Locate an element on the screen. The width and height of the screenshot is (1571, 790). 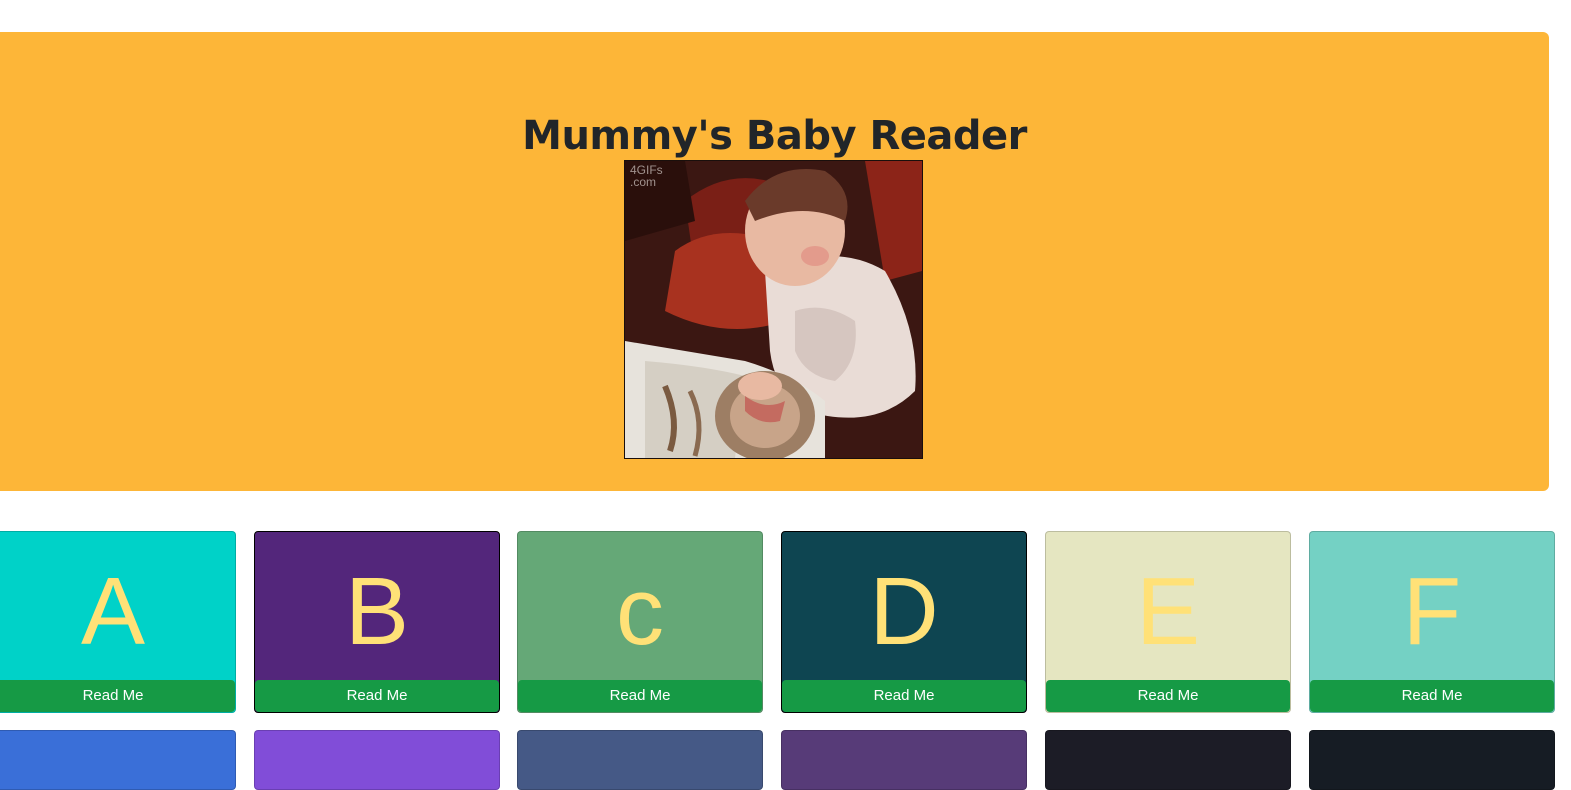
card-letter: F is located at coordinates (1432, 611).